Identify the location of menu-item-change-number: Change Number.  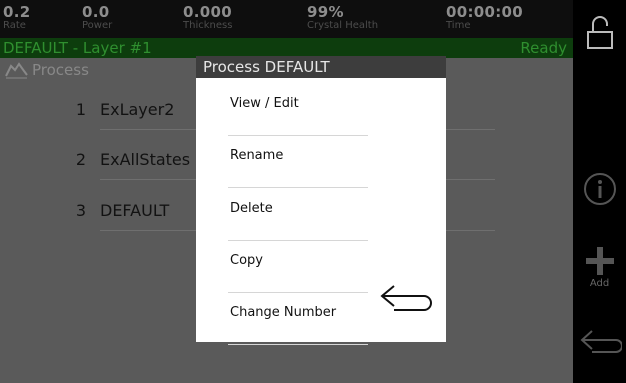
(298, 319).